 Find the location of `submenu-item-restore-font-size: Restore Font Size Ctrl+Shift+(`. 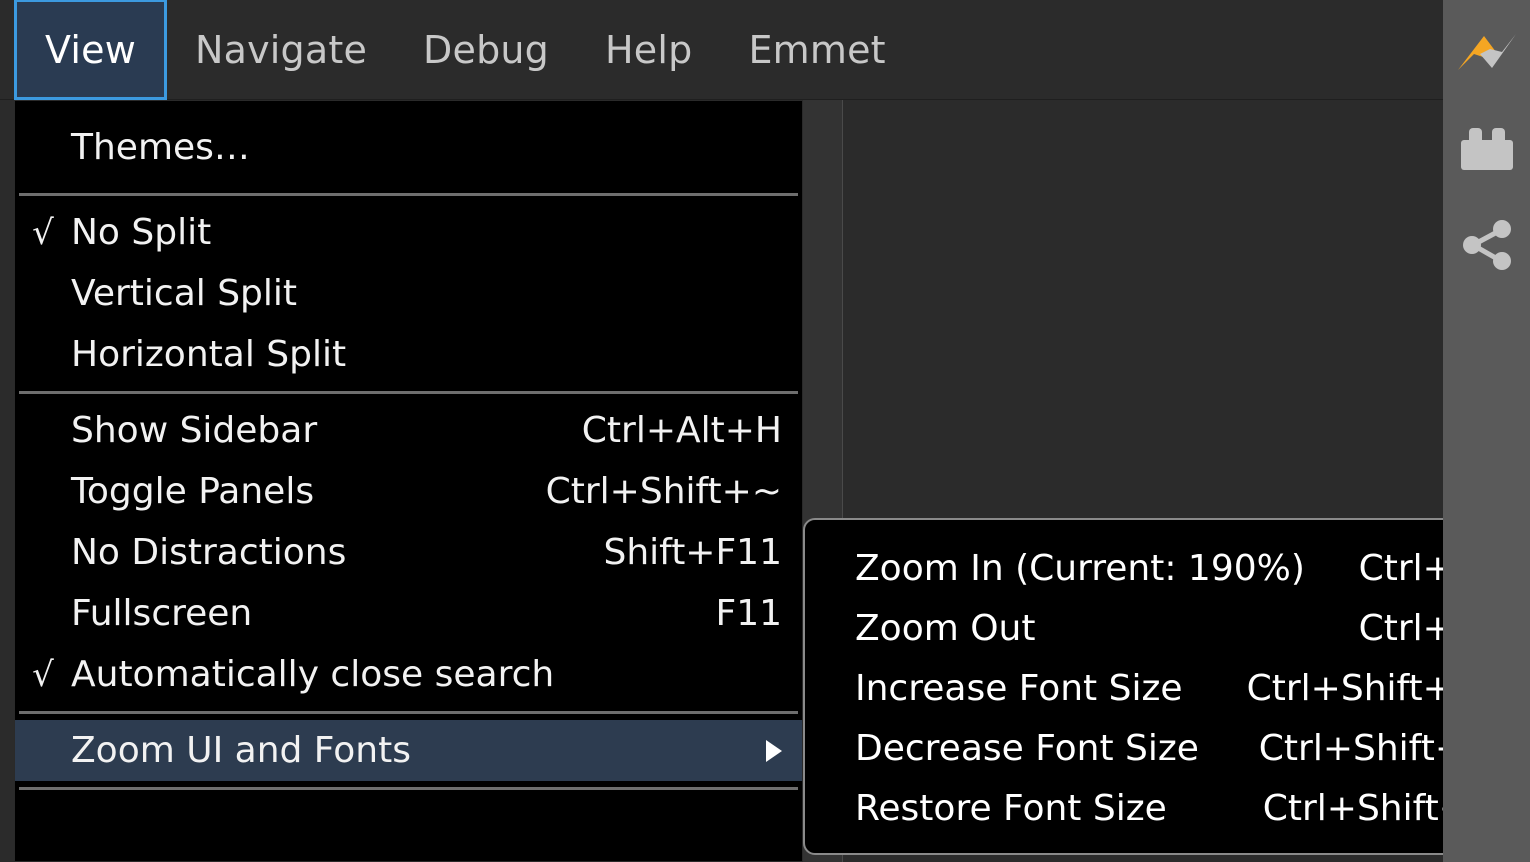

submenu-item-restore-font-size: Restore Font Size Ctrl+Shift+( is located at coordinates (1158, 808).